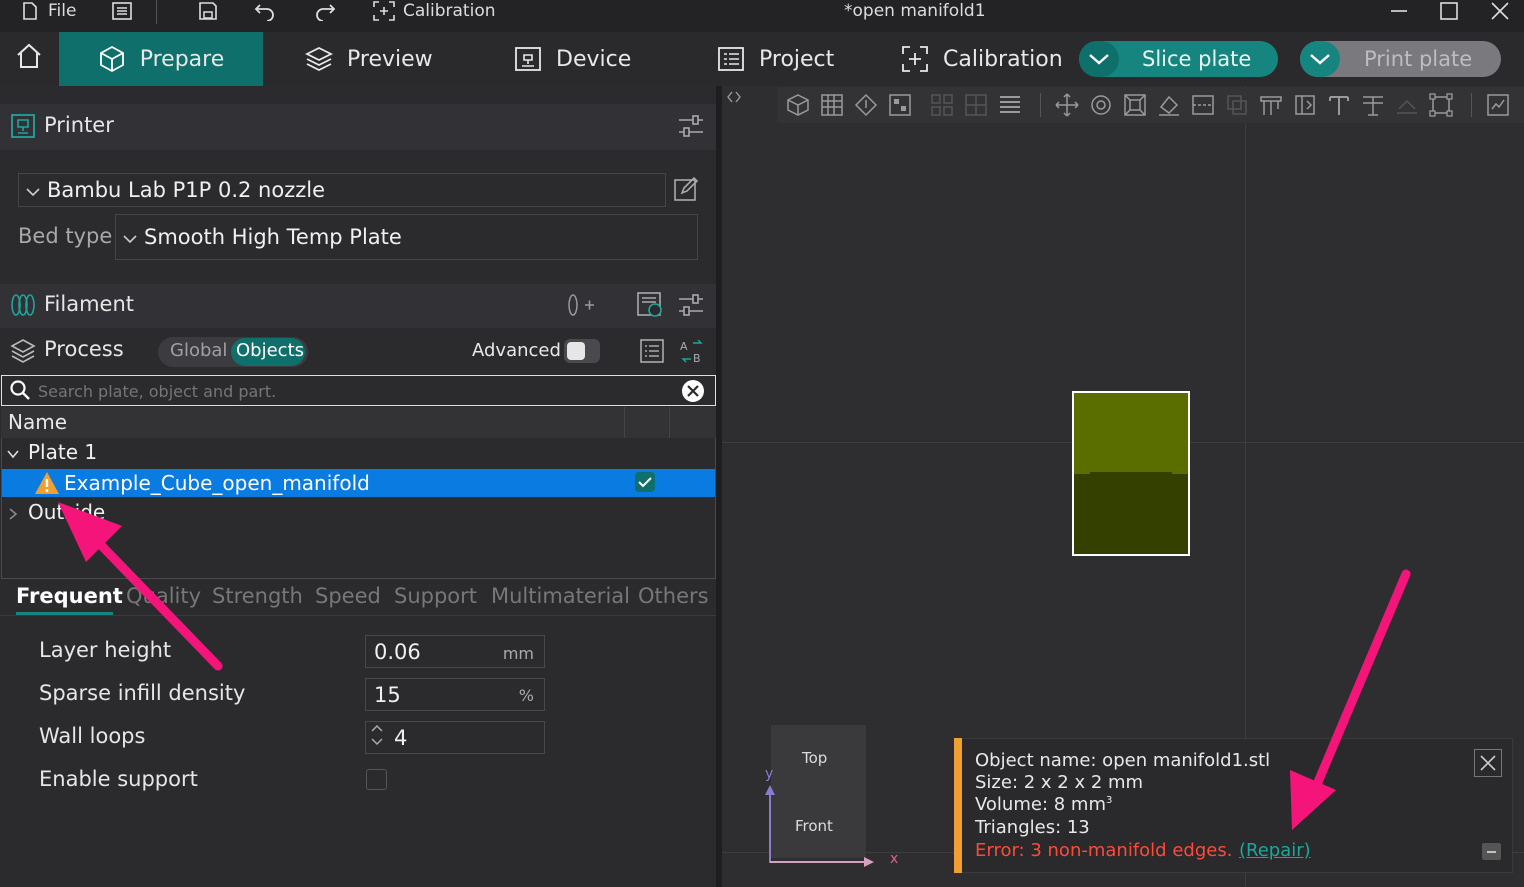  Describe the element at coordinates (13, 455) in the screenshot. I see `expand-arrow-icon` at that location.